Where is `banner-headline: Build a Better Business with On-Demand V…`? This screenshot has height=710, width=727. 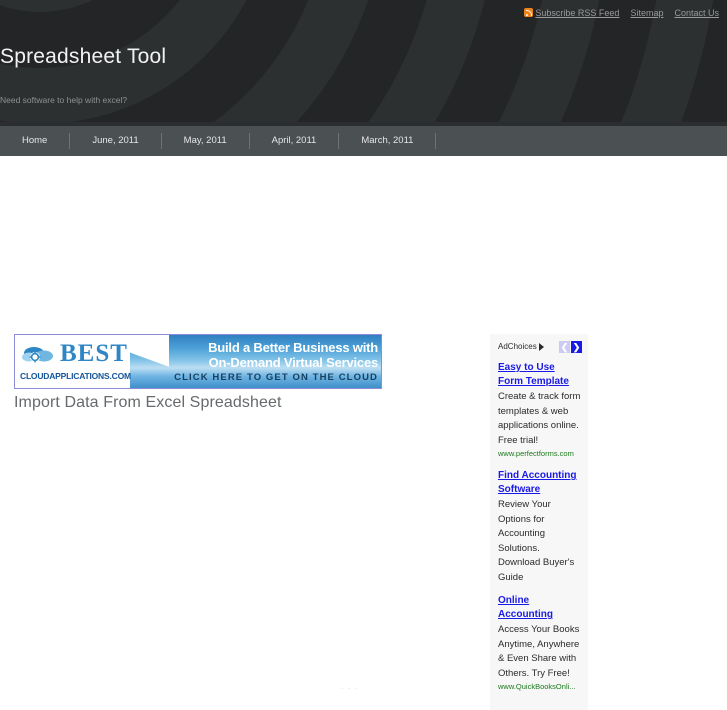
banner-headline: Build a Better Business with On-Demand V… is located at coordinates (258, 355).